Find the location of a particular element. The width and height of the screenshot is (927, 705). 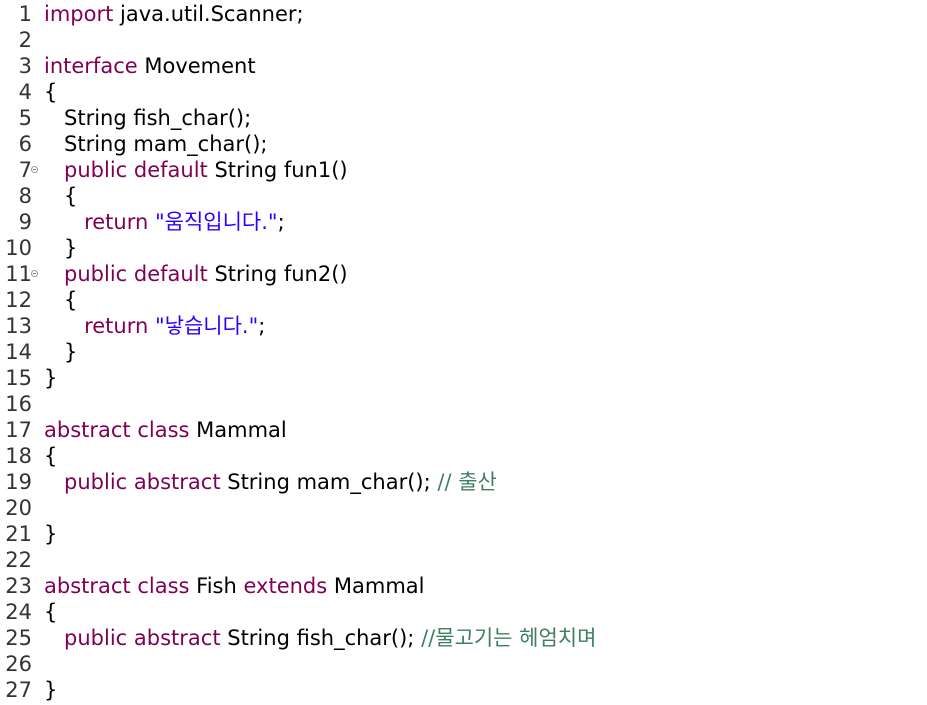

code-line: 12 { is located at coordinates (463, 300).